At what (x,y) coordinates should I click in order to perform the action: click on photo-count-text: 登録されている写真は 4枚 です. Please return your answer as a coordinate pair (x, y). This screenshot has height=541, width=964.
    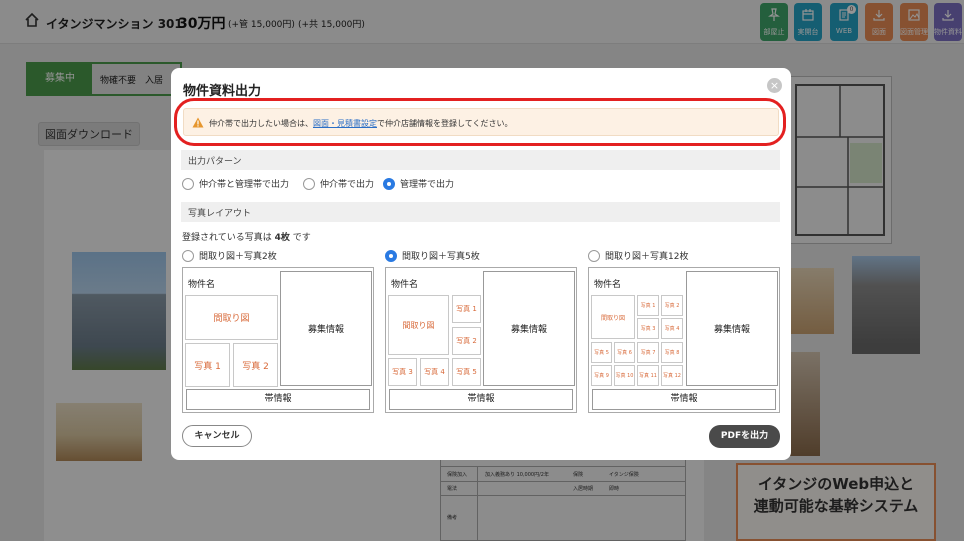
    Looking at the image, I should click on (246, 238).